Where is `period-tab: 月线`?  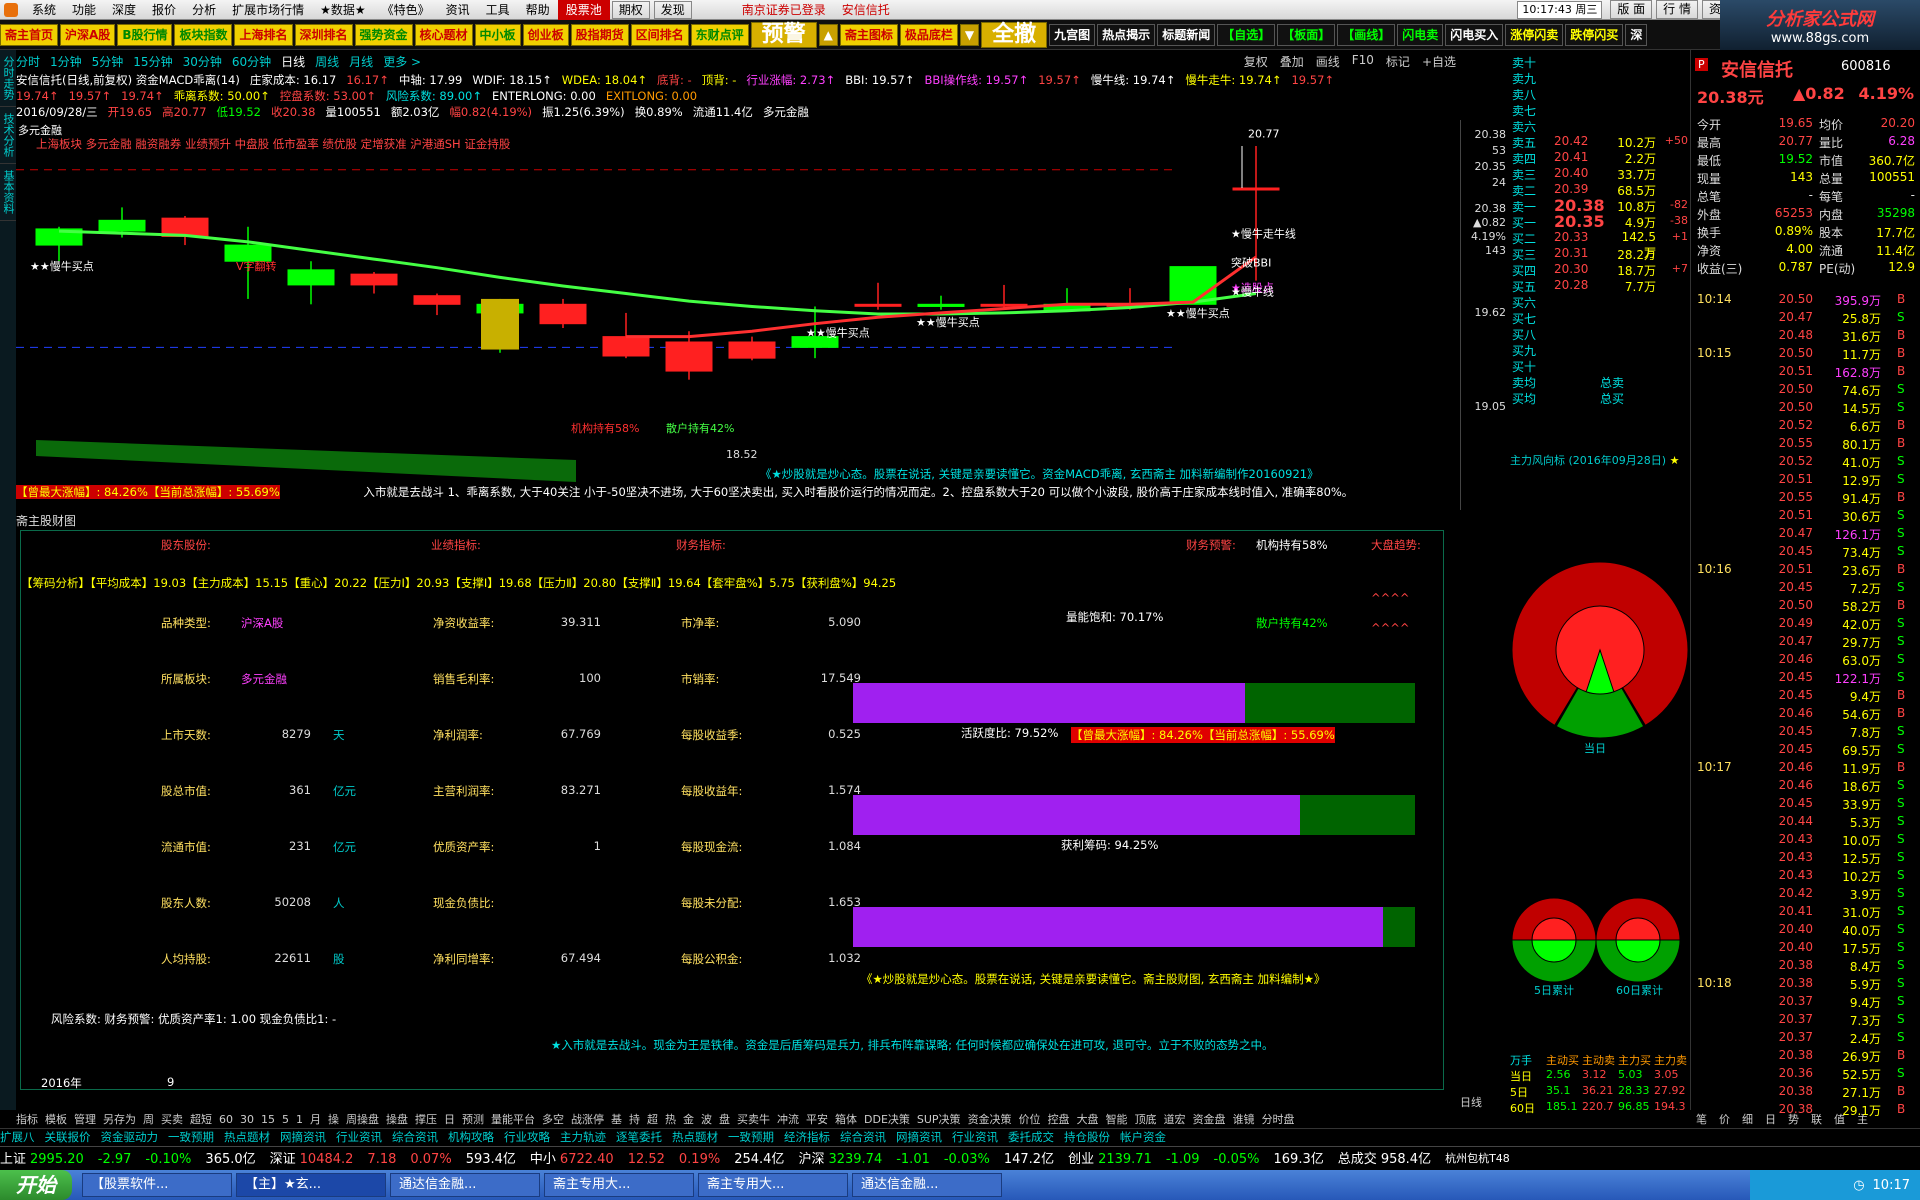
period-tab: 月线 is located at coordinates (361, 61).